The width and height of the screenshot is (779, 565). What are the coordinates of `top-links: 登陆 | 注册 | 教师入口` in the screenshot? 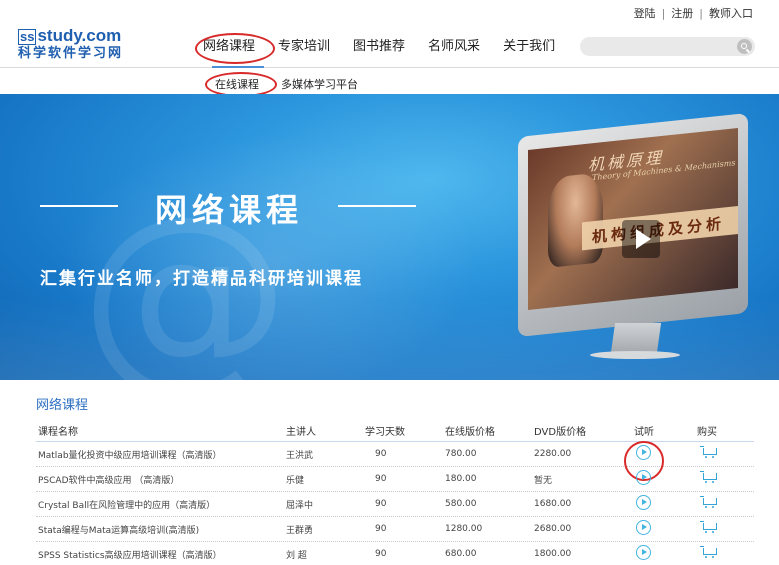 It's located at (693, 13).